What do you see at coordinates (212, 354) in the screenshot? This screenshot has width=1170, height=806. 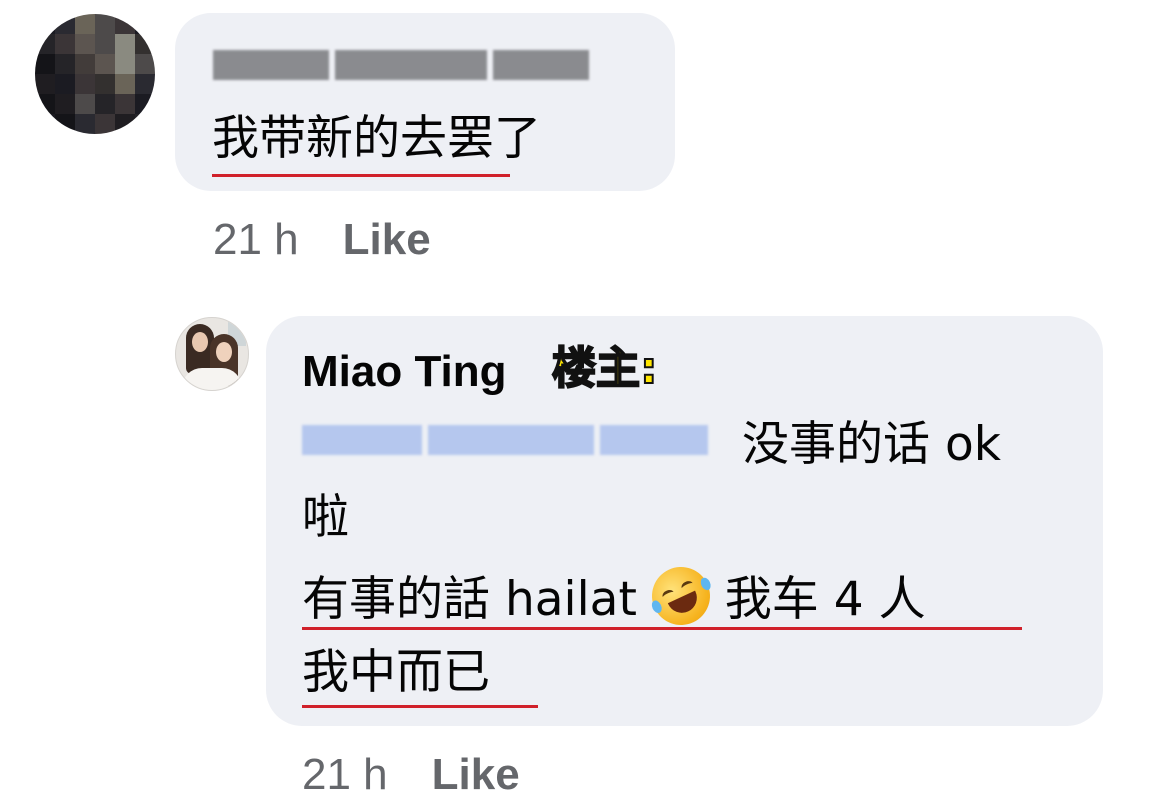 I see `reply-author-avatar` at bounding box center [212, 354].